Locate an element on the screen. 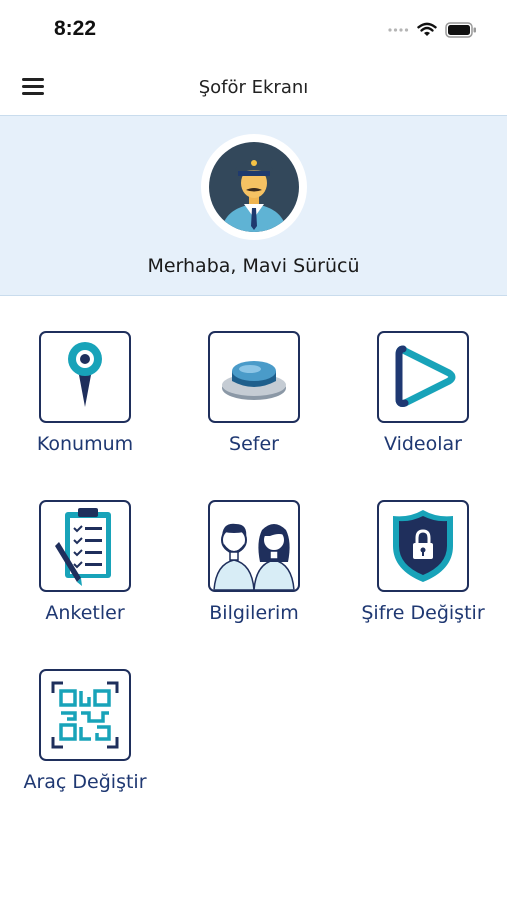  play-icon is located at coordinates (425, 376).